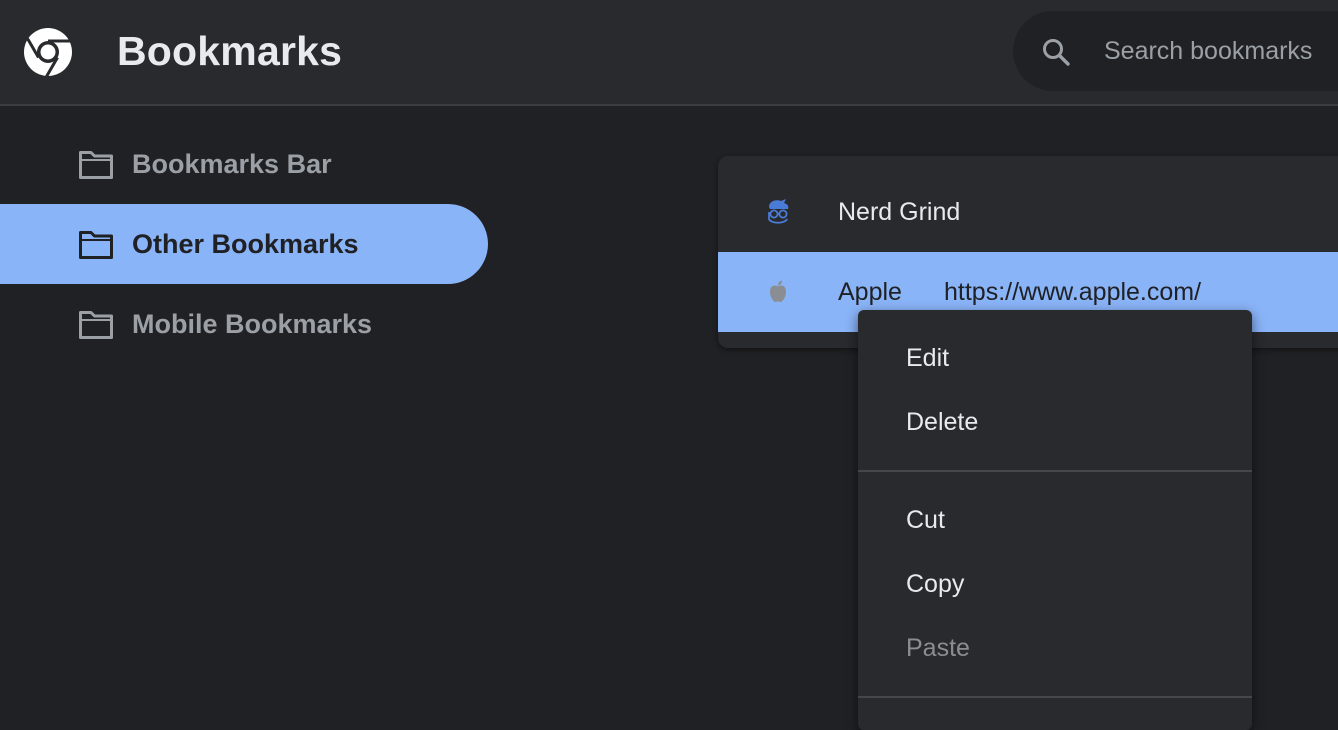 The image size is (1338, 730). I want to click on menu-item-copy: Copy, so click(1055, 584).